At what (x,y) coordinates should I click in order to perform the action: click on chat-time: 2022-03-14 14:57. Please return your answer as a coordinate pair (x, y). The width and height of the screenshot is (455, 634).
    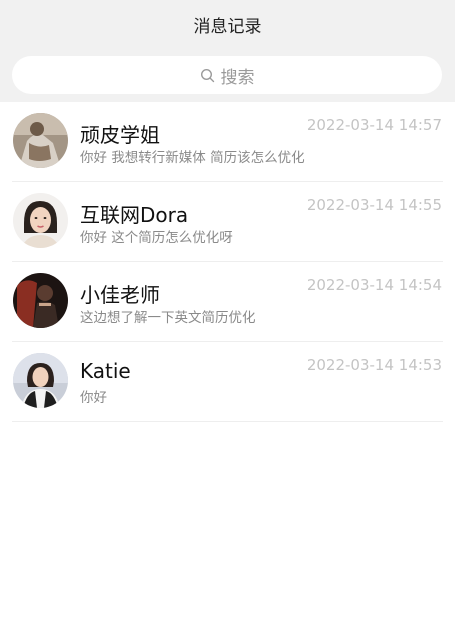
    Looking at the image, I should click on (374, 125).